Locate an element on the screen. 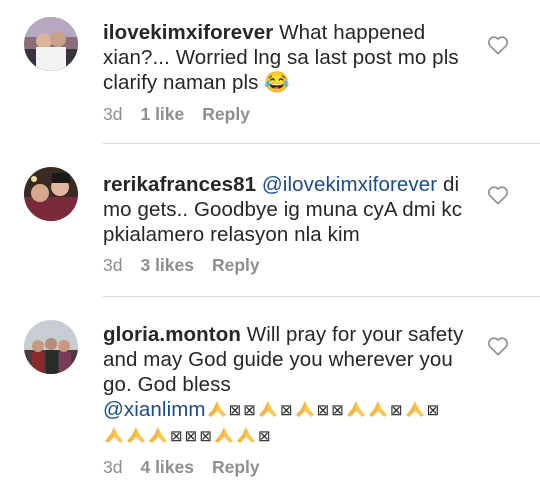 The width and height of the screenshot is (540, 491). tears-of-joy-emoji: 😂 is located at coordinates (277, 82).